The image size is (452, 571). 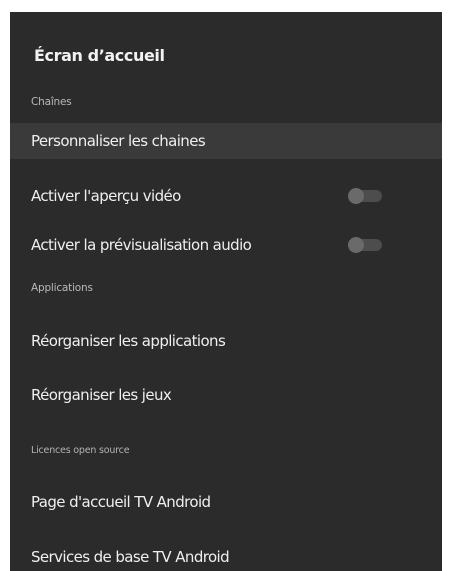 What do you see at coordinates (366, 245) in the screenshot?
I see `audio-preview-toggle` at bounding box center [366, 245].